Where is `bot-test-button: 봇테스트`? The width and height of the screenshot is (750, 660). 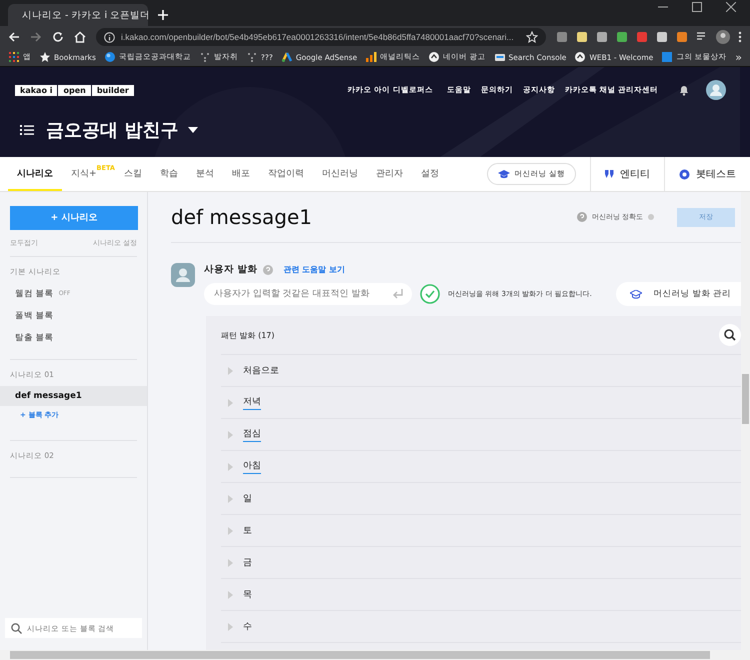 bot-test-button: 봇테스트 is located at coordinates (707, 174).